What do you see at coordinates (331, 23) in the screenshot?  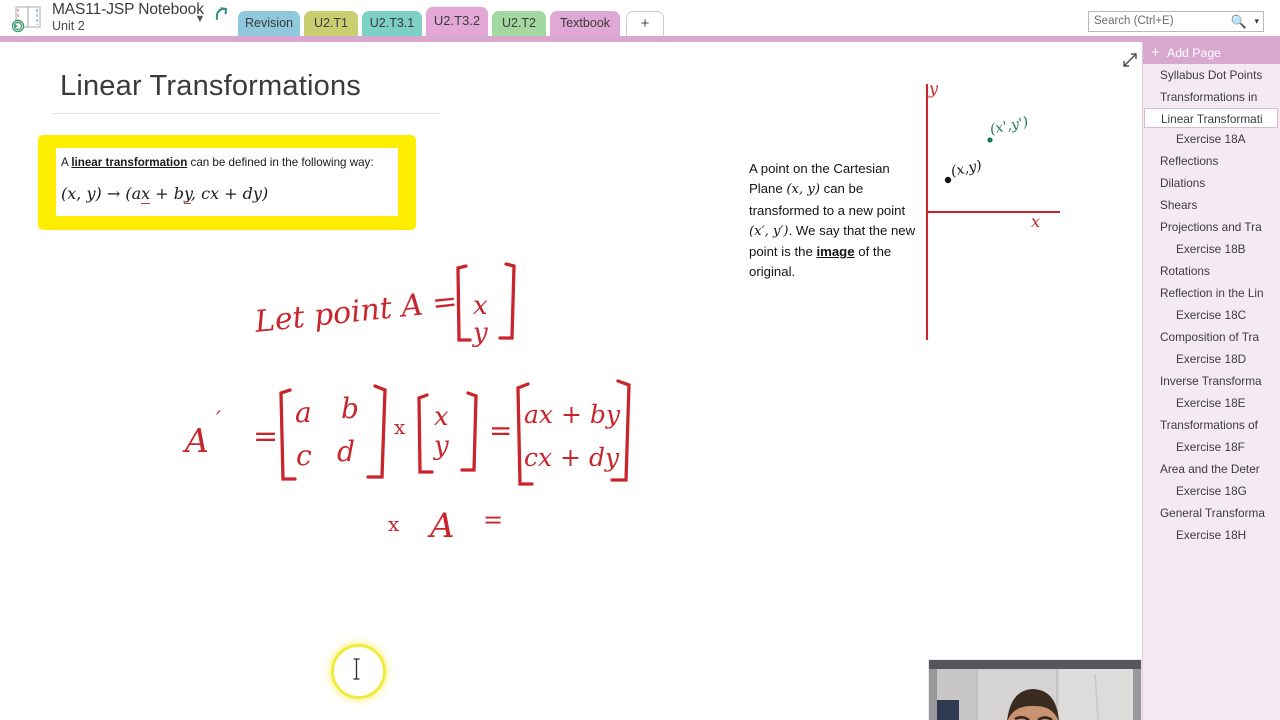 I see `section-tab-u2-t1: U2.T1` at bounding box center [331, 23].